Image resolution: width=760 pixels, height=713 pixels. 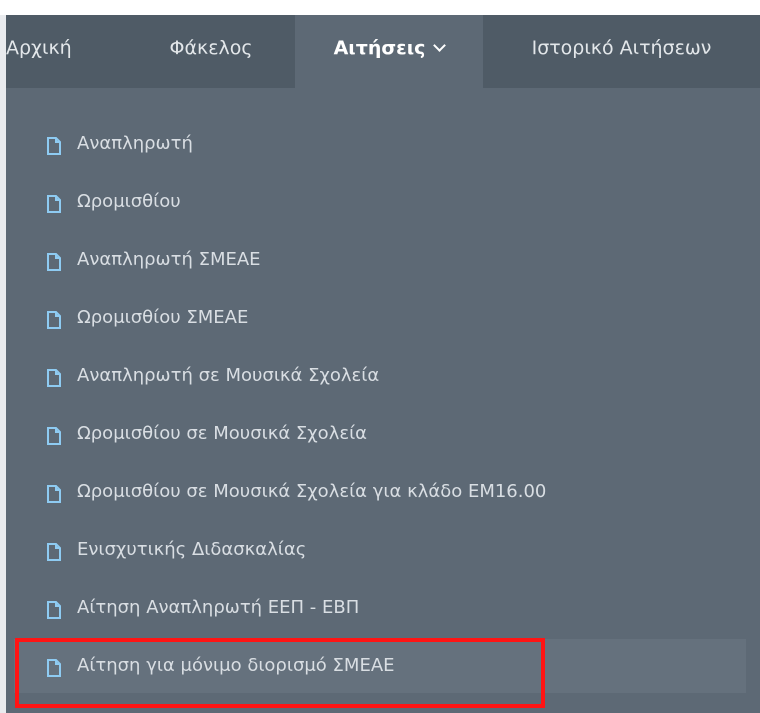 I want to click on dropdown-item-permanent-appointment-smeae: Αίτηση για μόνιμο διορισμό ΣΜΕΑΕ, so click(x=380, y=666).